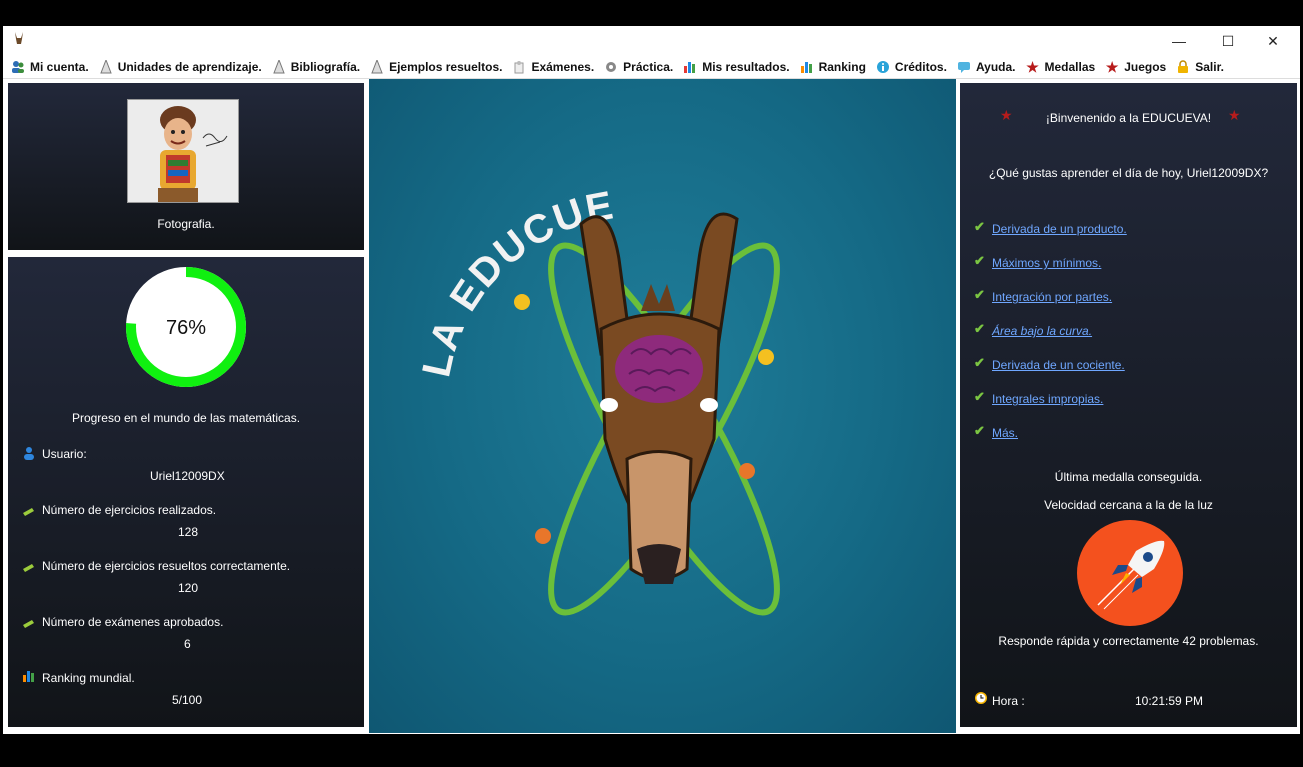 Image resolution: width=1303 pixels, height=767 pixels. Describe the element at coordinates (186, 418) in the screenshot. I see `progress-caption: Progreso en el mundo de las matemáticas.` at that location.